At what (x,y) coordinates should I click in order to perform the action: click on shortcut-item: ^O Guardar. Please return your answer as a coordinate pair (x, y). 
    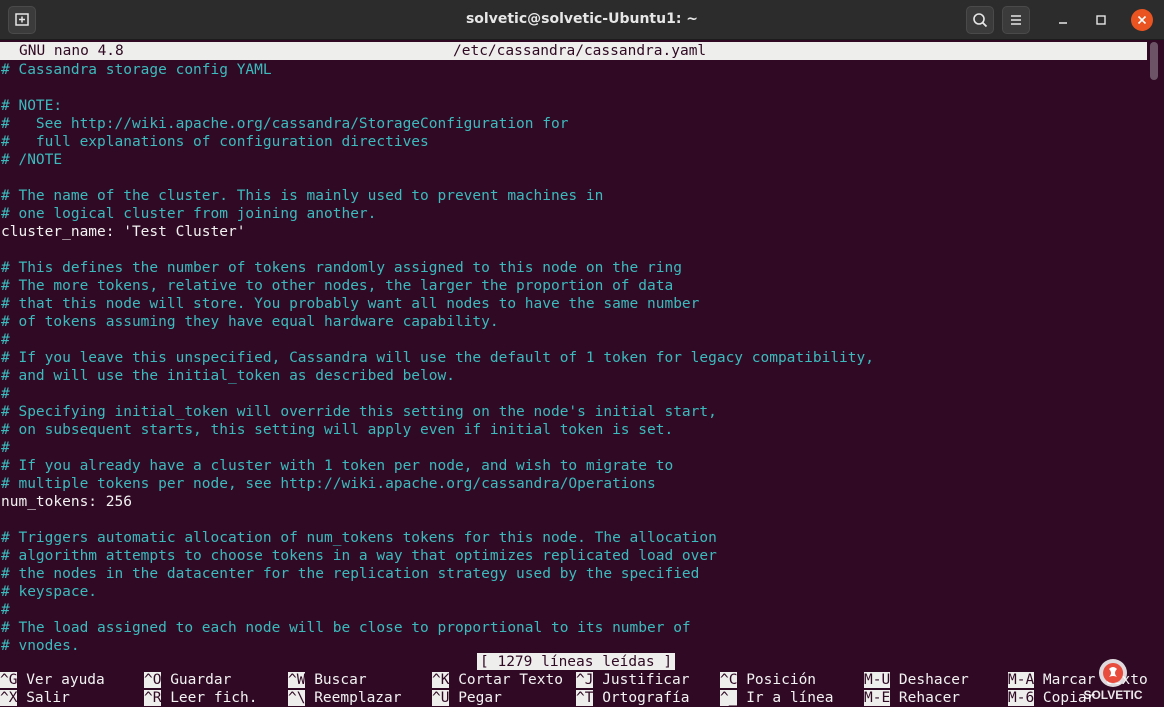
    Looking at the image, I should click on (187, 680).